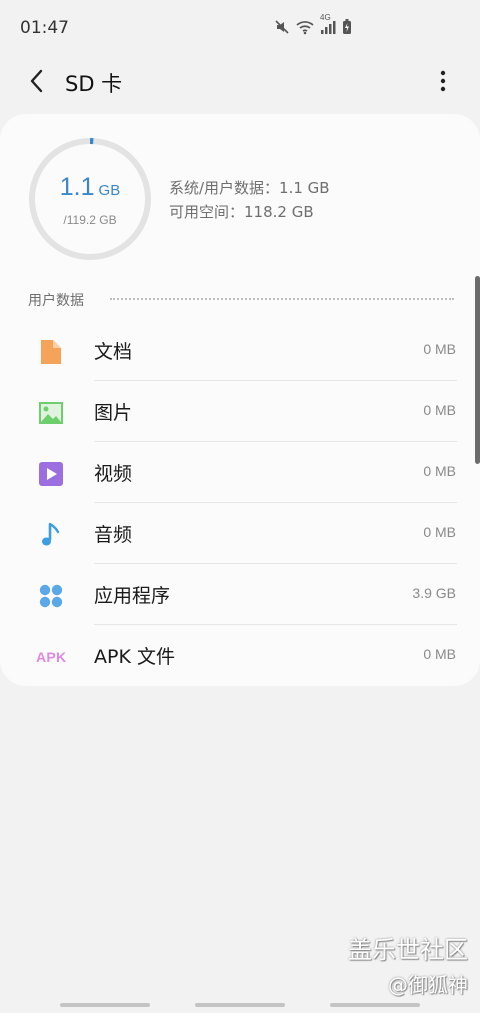 This screenshot has width=480, height=1013. I want to click on nav-home-button, so click(240, 1005).